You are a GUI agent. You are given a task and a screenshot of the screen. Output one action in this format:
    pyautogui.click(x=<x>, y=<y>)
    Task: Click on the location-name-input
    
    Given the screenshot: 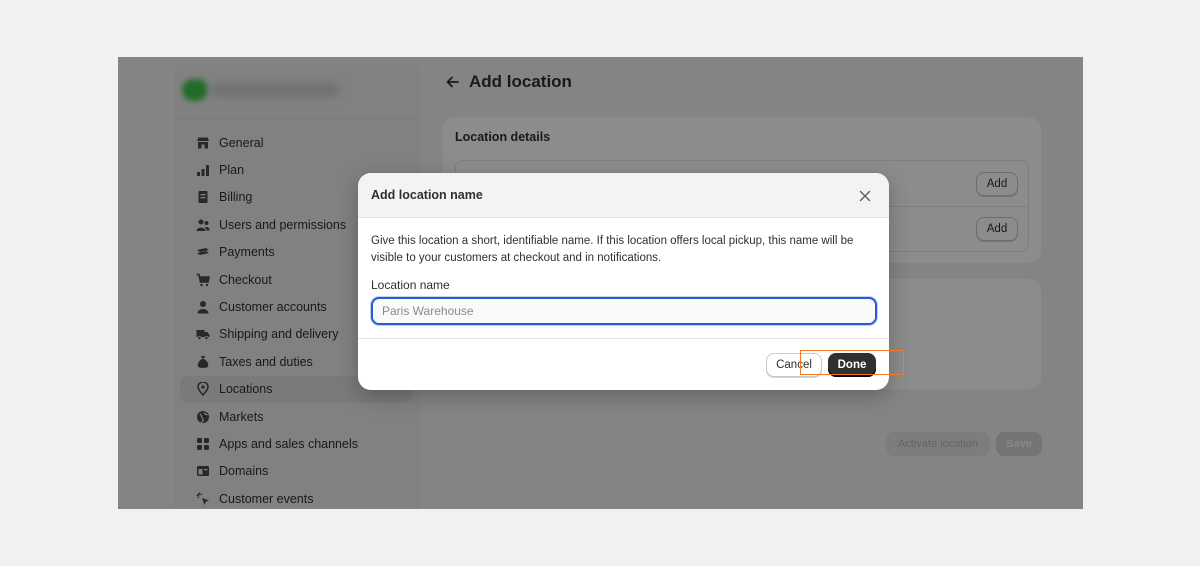 What is the action you would take?
    pyautogui.click(x=624, y=311)
    